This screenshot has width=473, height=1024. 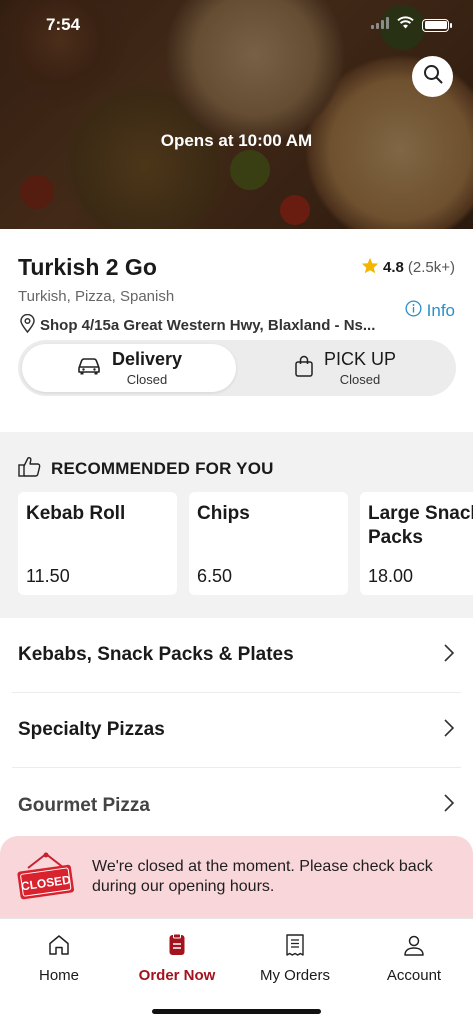 I want to click on recommended-title: RECOMMENDED FOR YOU, so click(x=162, y=468).